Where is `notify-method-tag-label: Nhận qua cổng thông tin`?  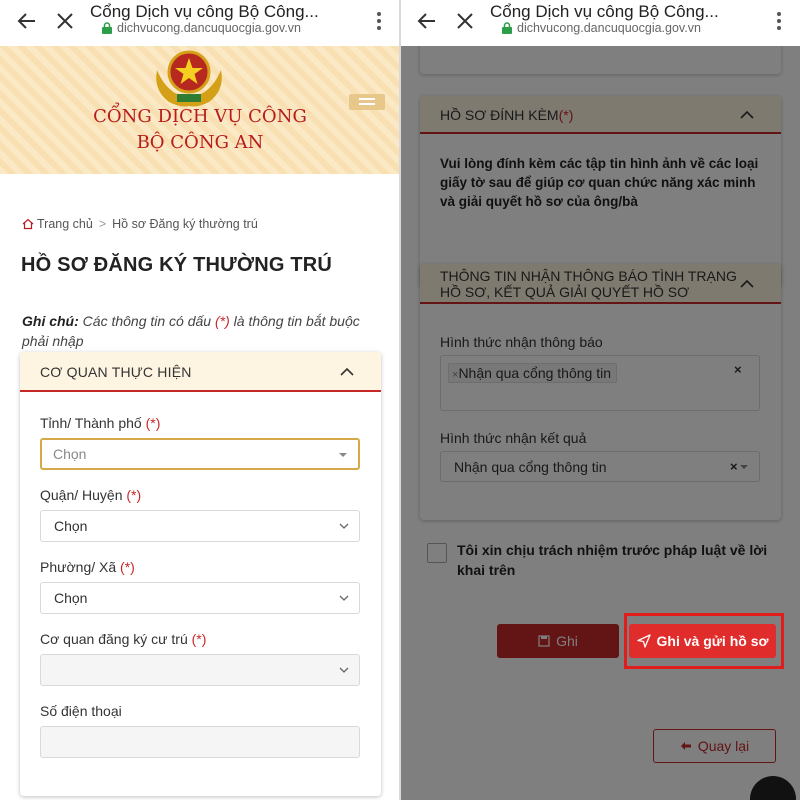
notify-method-tag-label: Nhận qua cổng thông tin is located at coordinates (535, 373).